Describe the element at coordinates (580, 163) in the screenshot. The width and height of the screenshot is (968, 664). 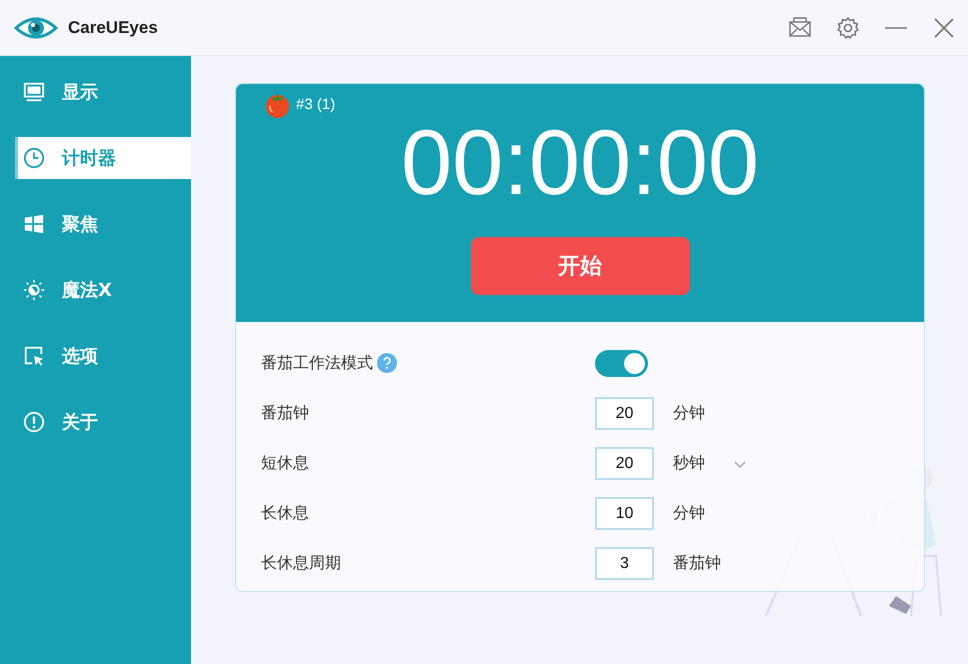
I see `timer-display: 00:00:00` at that location.